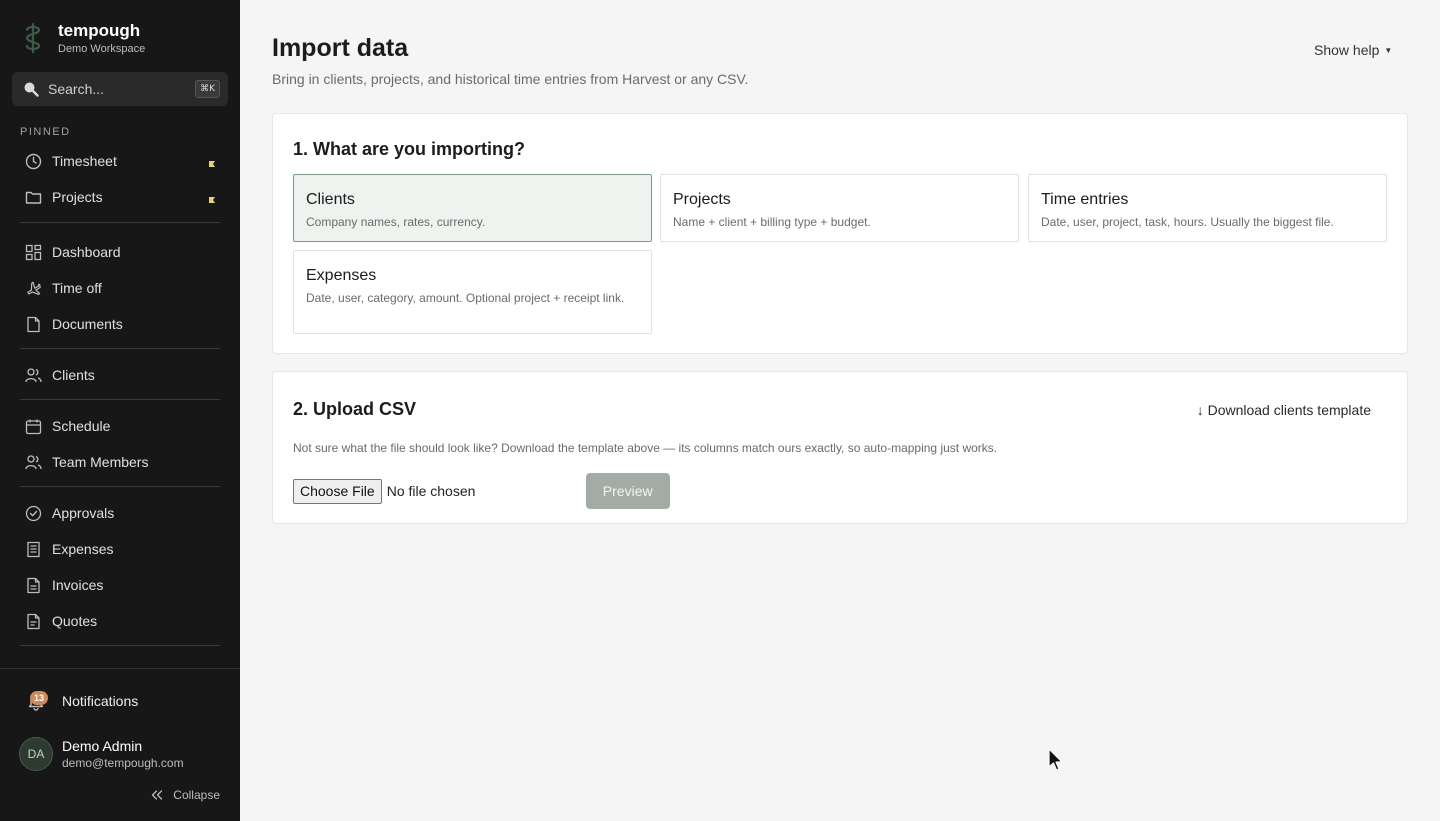  What do you see at coordinates (100, 462) in the screenshot?
I see `sidebar-item-label: Team Members` at bounding box center [100, 462].